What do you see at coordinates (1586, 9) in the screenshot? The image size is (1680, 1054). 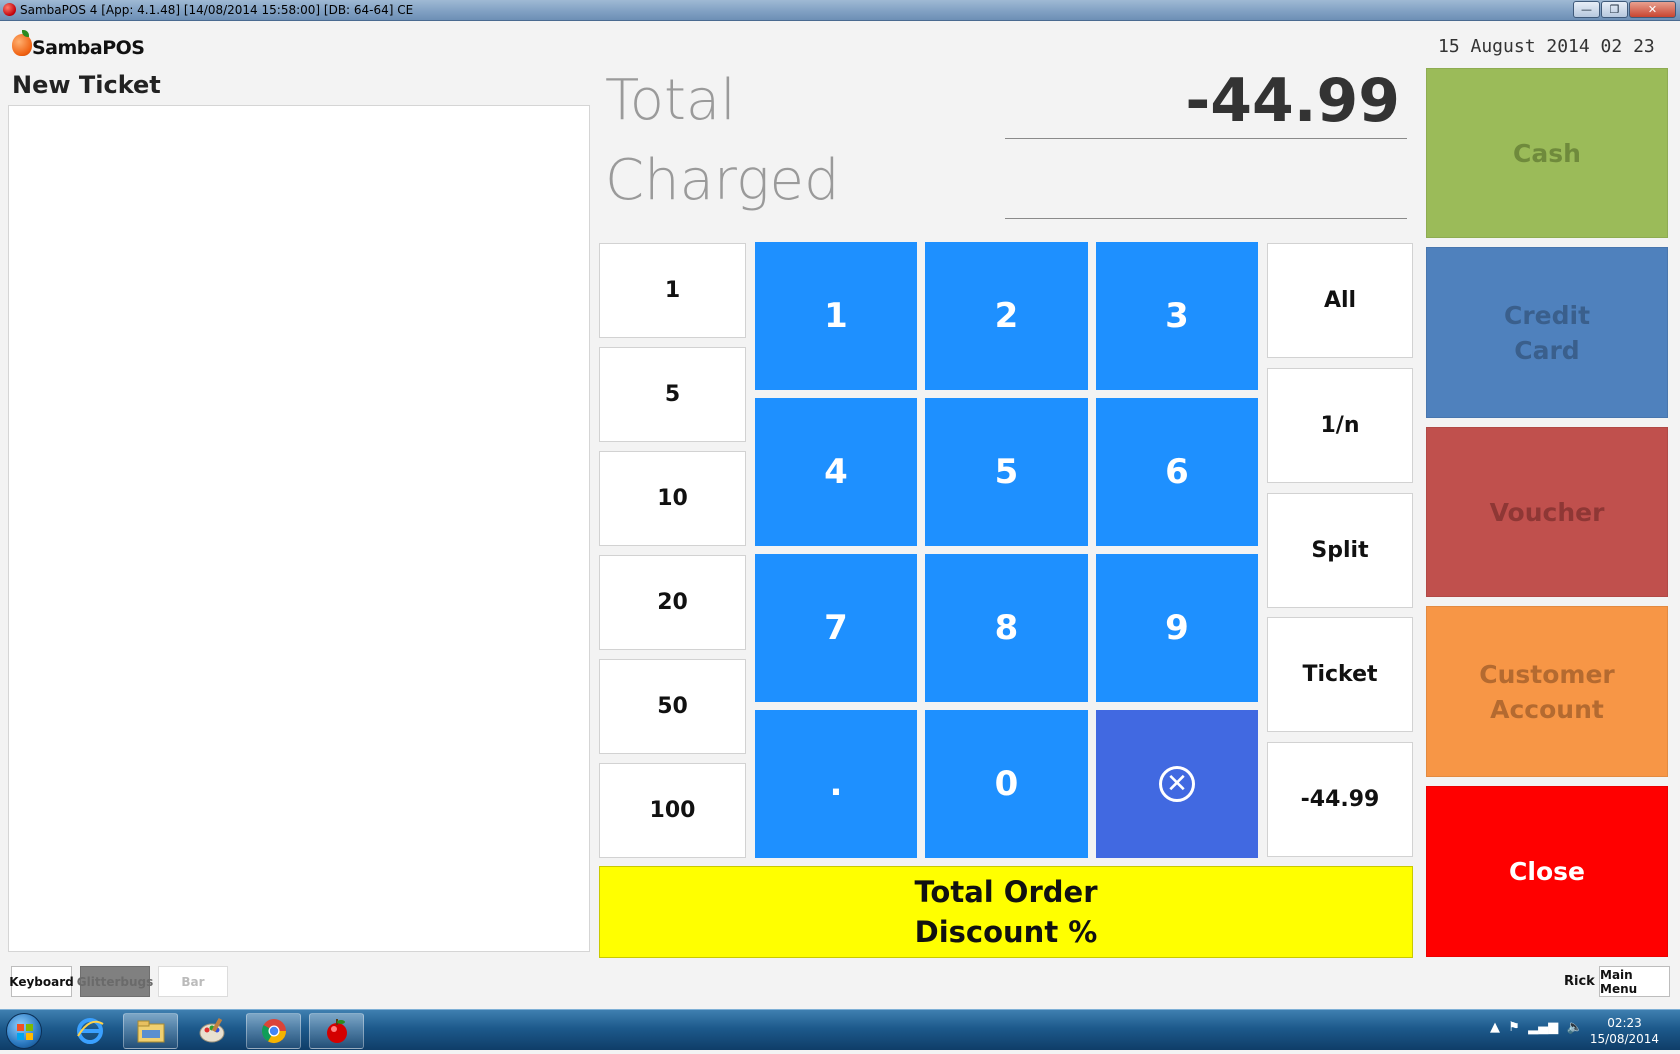 I see `minimize-button: —` at bounding box center [1586, 9].